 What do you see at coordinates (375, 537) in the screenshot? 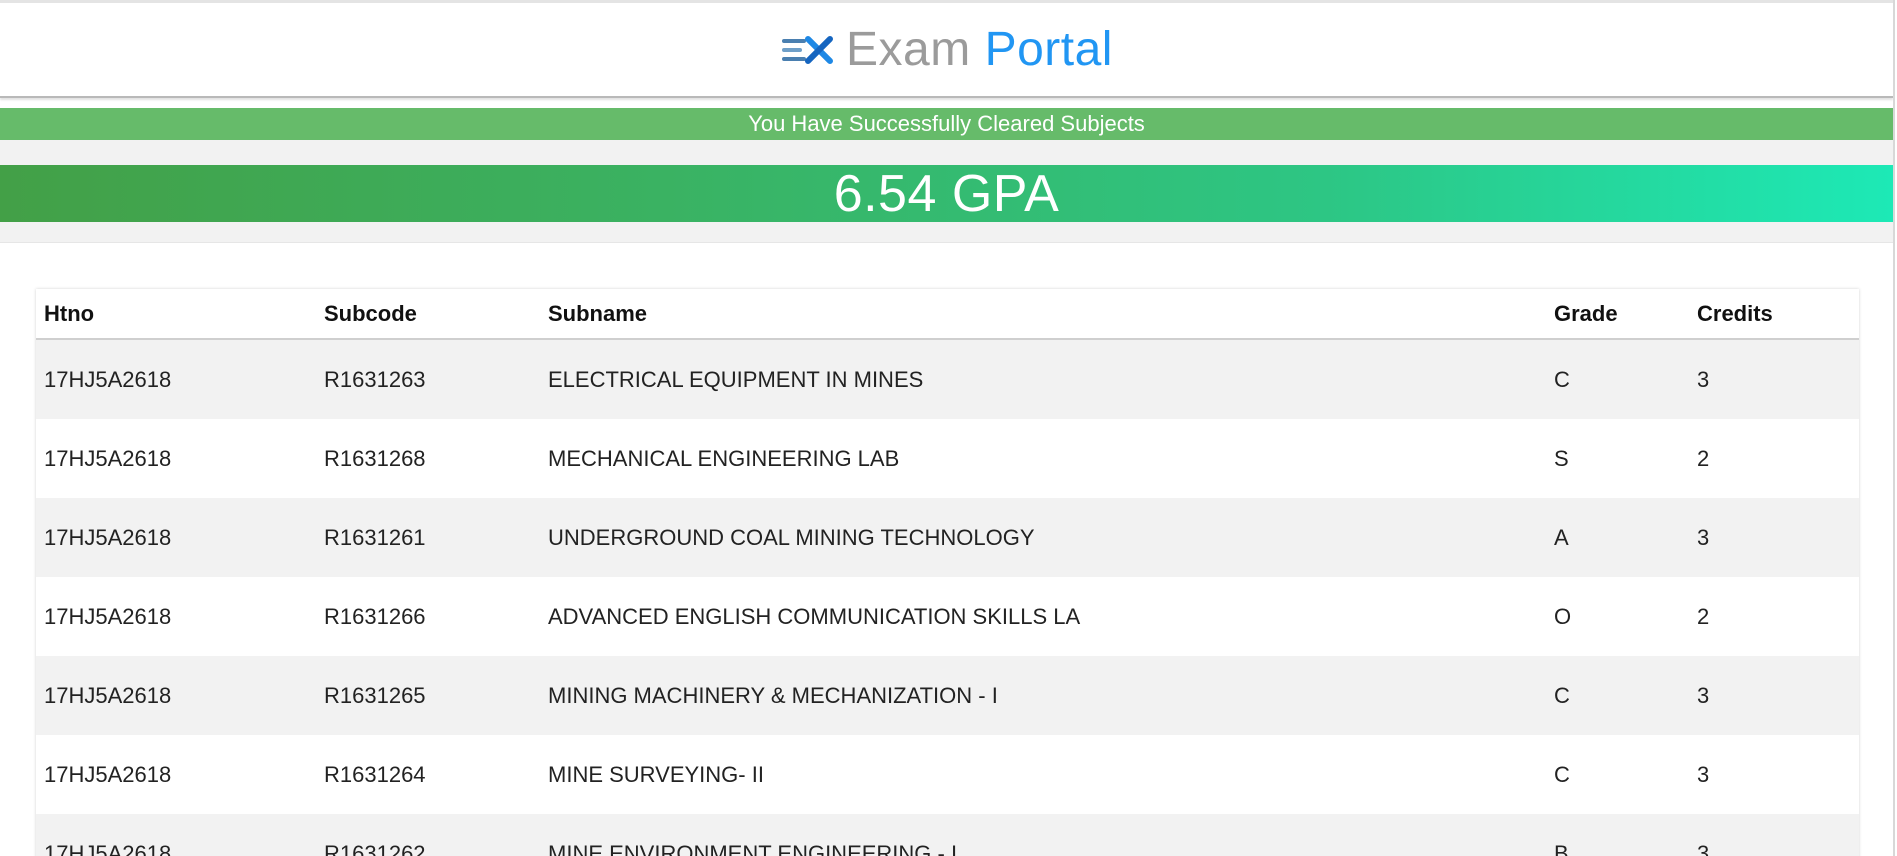
I see `cell-subcode: R1631261` at bounding box center [375, 537].